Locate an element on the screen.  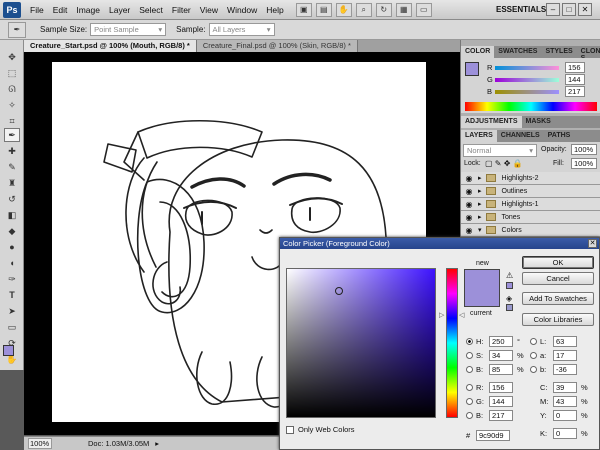
layer-row: ◉ ▸ Tones is located at coordinates (530, 217).